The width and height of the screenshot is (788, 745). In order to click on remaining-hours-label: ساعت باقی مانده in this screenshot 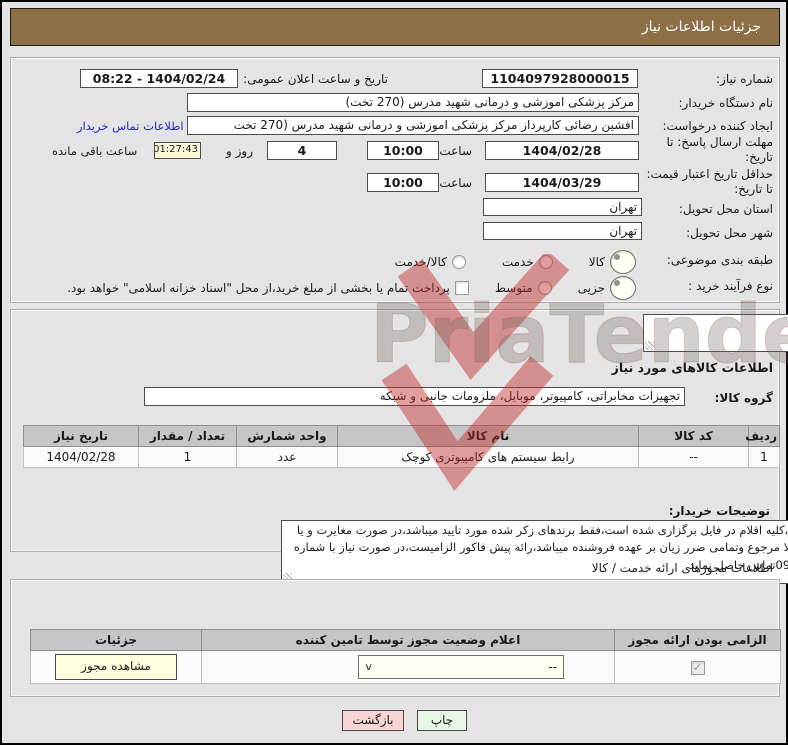, I will do `click(95, 151)`.